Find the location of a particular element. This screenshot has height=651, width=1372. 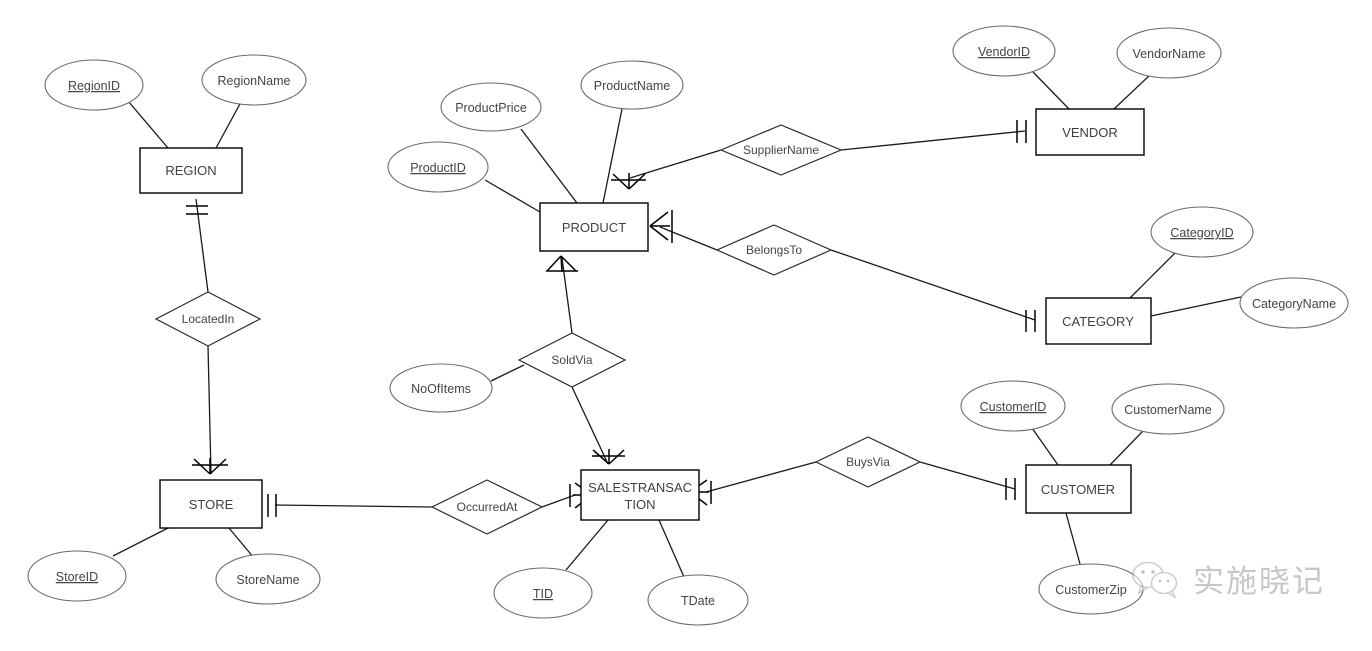

link-categoryid is located at coordinates (1153, 275).